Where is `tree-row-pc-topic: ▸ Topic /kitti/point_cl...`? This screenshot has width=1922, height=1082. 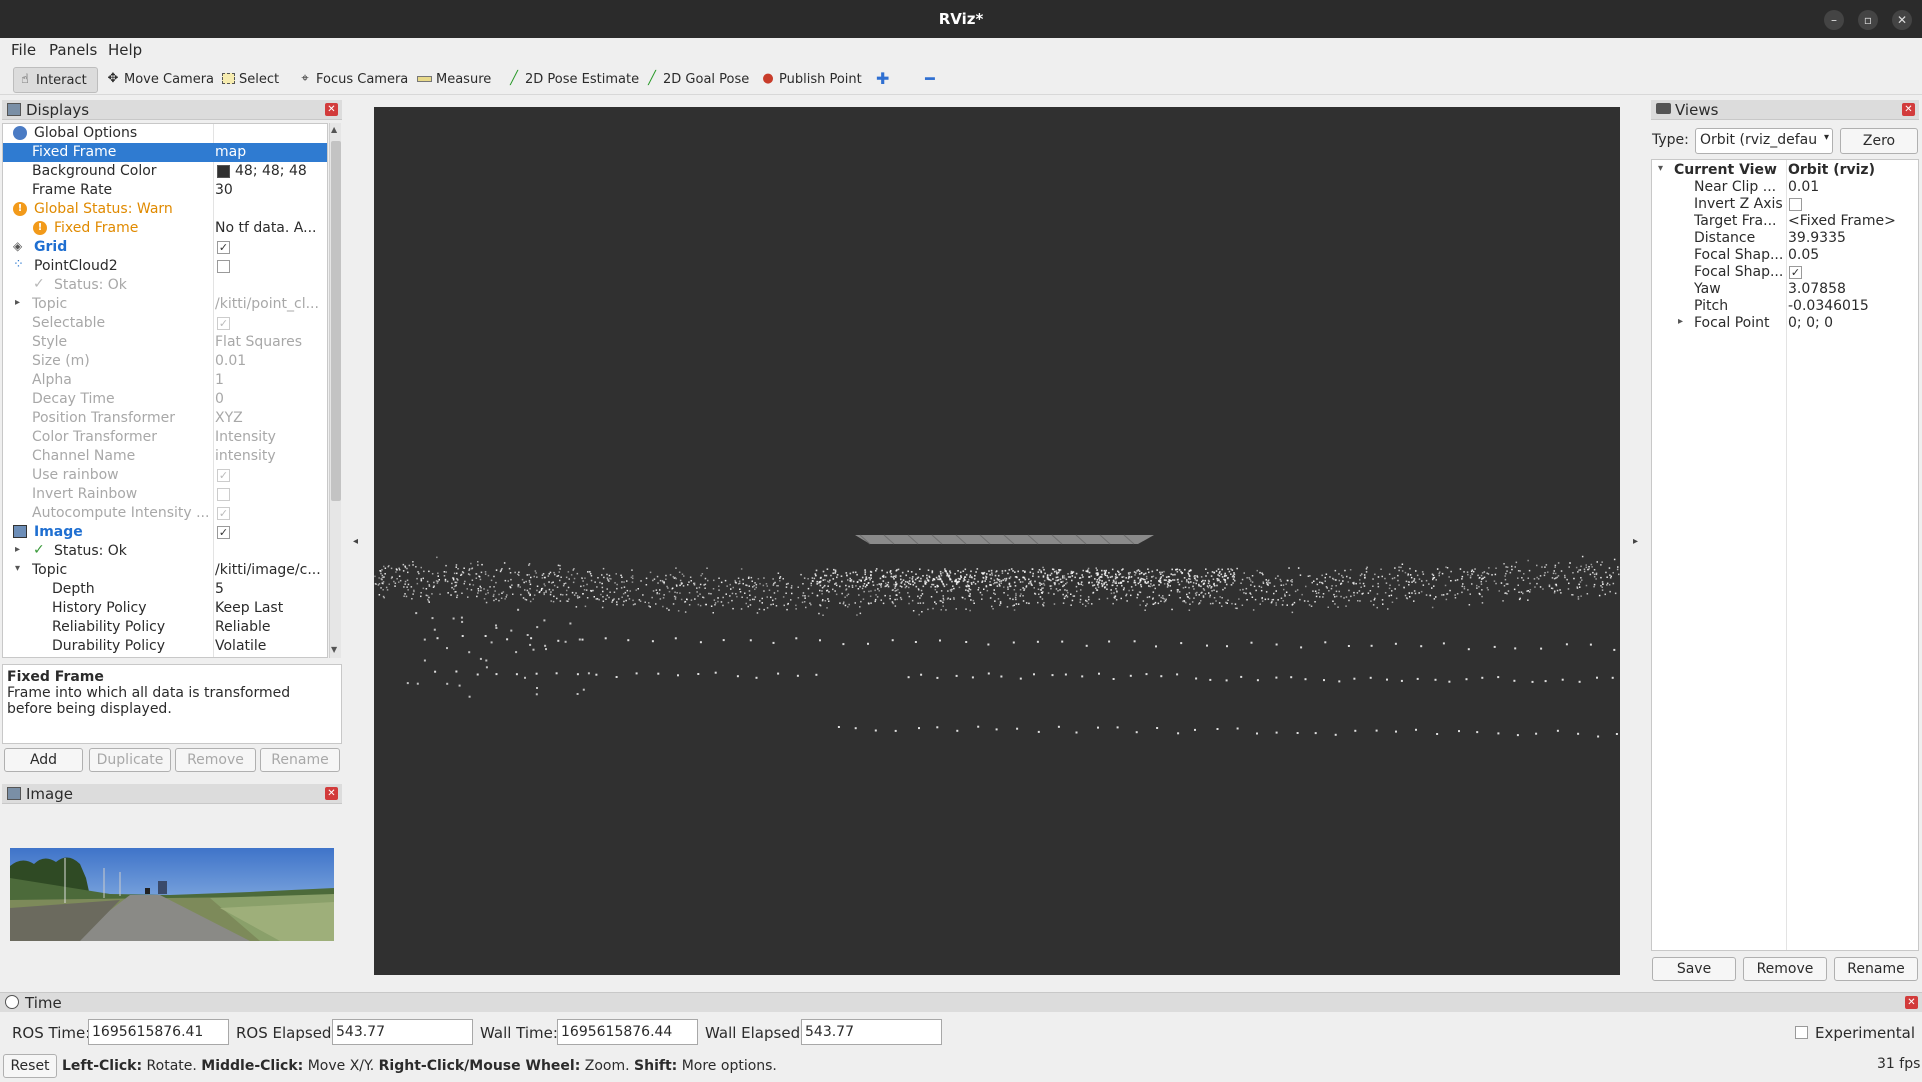
tree-row-pc-topic: ▸ Topic /kitti/point_cl... is located at coordinates (165, 304).